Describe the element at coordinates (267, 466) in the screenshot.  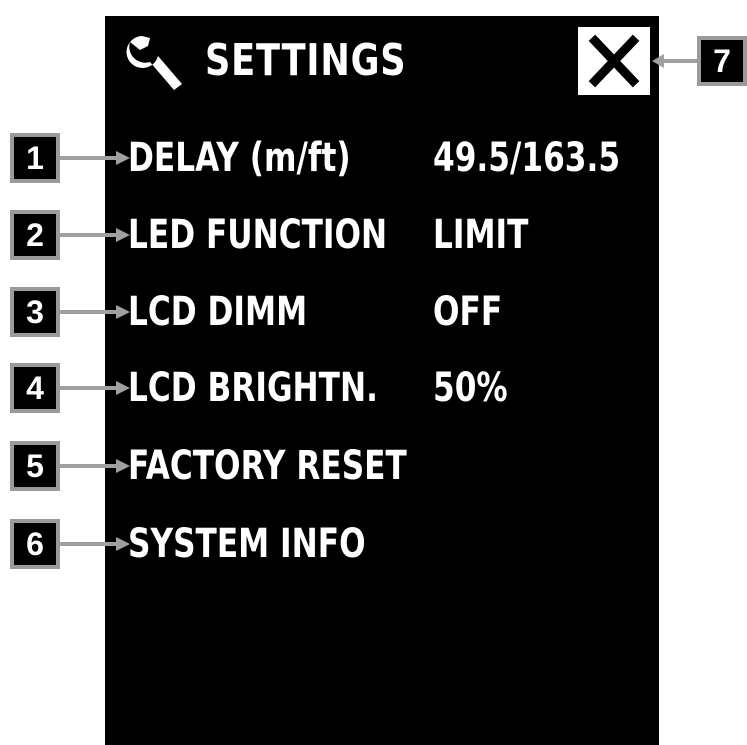
I see `menu-item-label: FACTORY RESET` at that location.